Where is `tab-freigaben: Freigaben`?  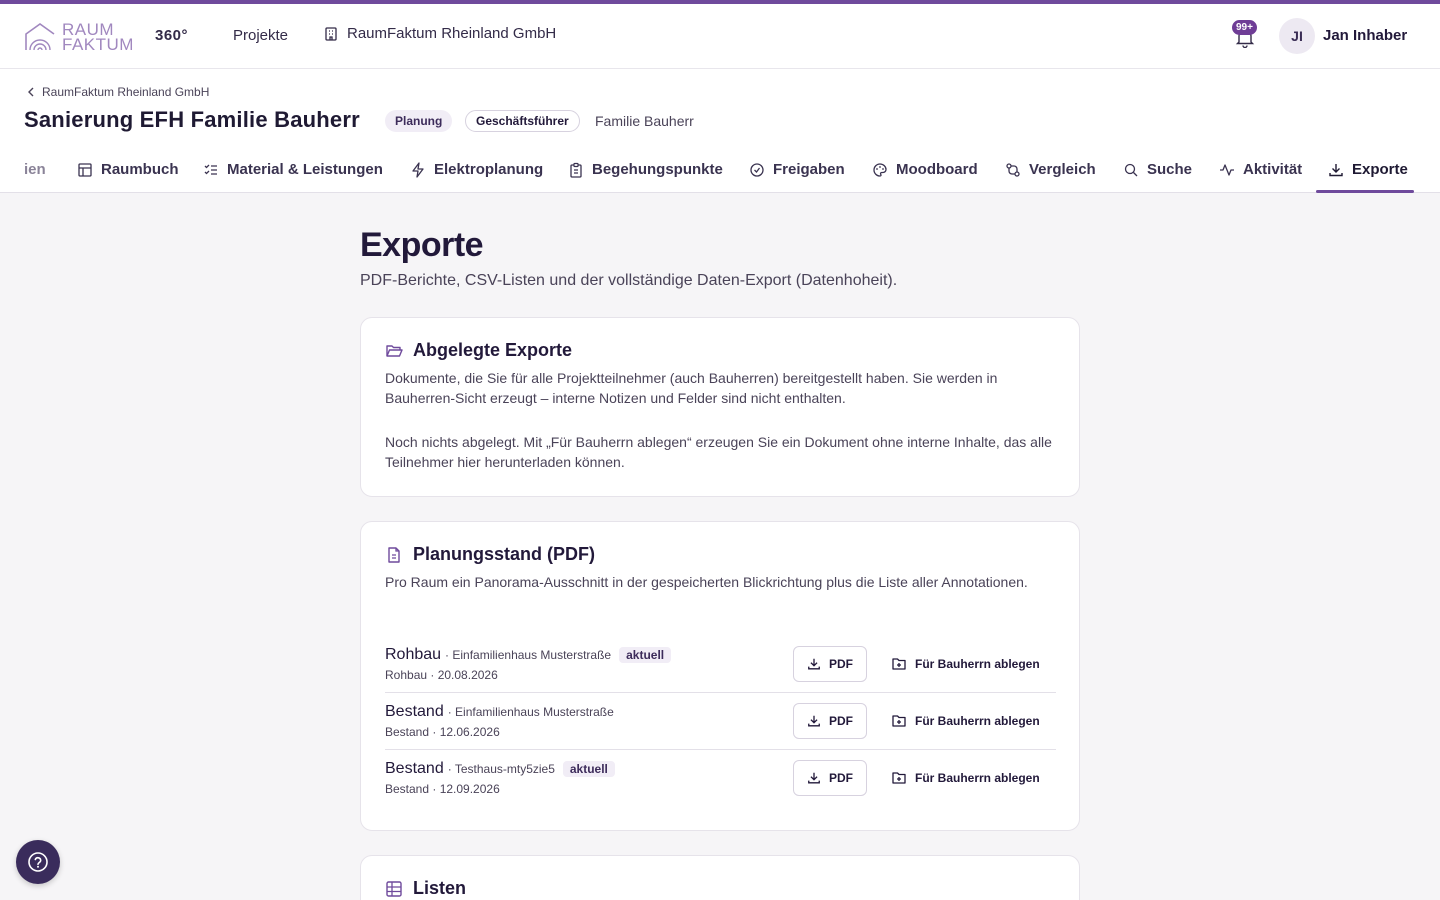 tab-freigaben: Freigaben is located at coordinates (797, 169).